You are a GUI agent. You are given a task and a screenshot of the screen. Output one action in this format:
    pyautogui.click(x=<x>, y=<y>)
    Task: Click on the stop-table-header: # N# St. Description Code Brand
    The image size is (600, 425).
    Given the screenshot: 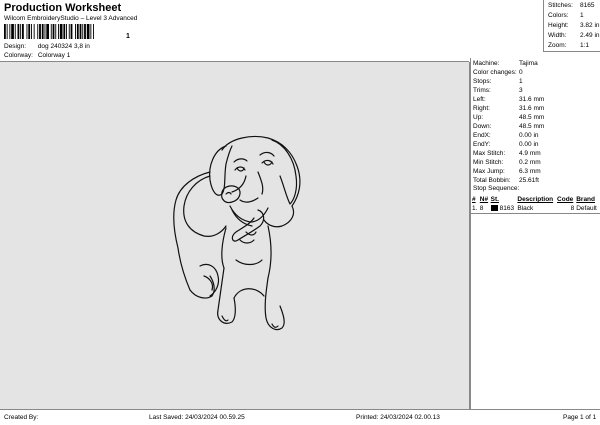 What is the action you would take?
    pyautogui.click(x=535, y=199)
    